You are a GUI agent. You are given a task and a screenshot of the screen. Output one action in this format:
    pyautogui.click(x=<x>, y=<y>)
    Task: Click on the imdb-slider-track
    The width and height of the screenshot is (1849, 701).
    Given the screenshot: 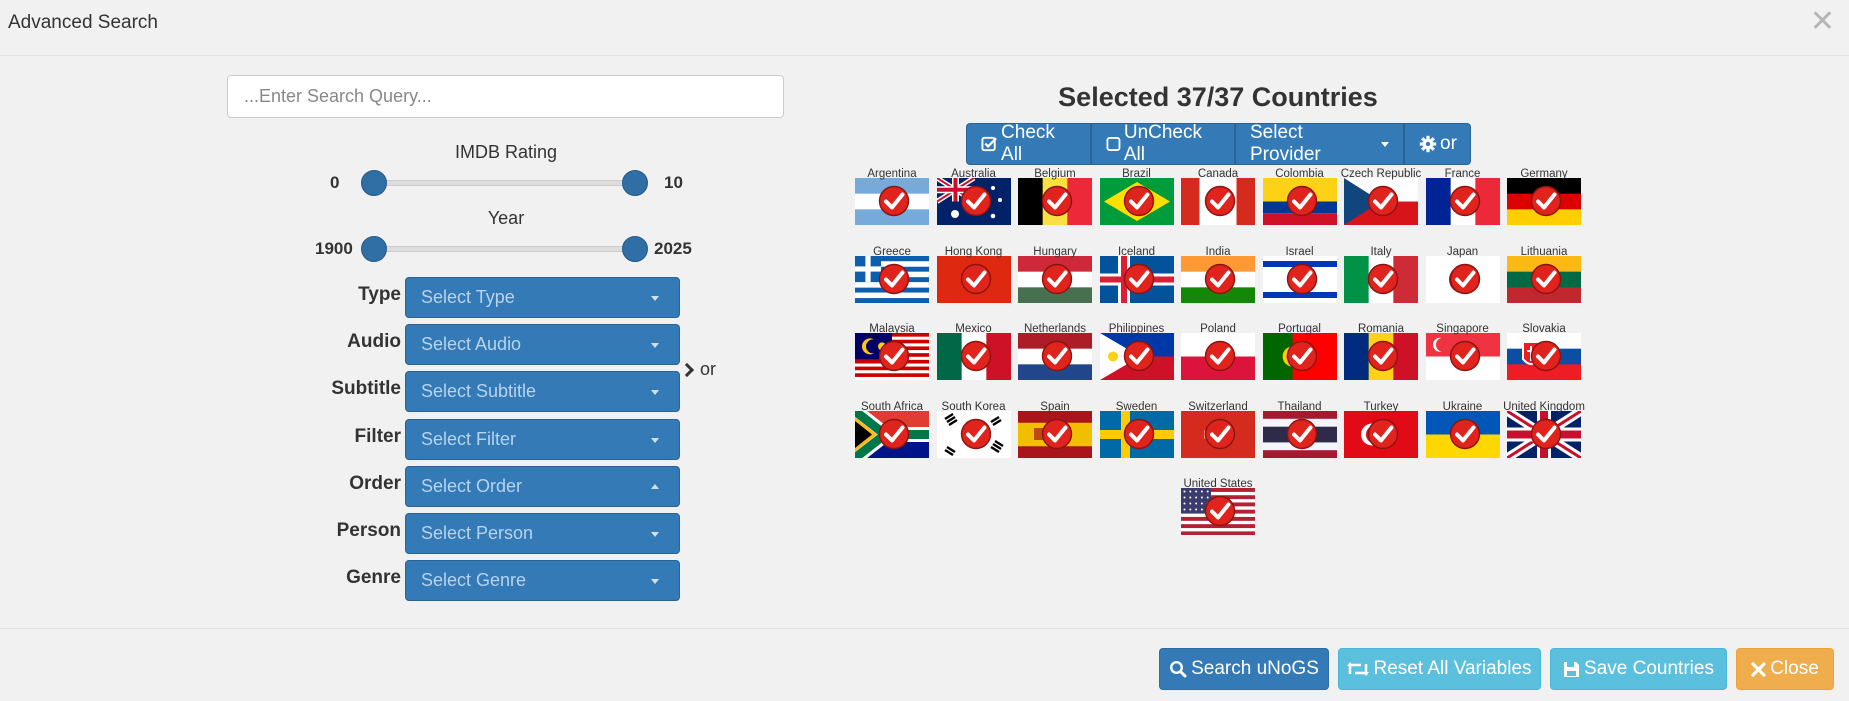 What is the action you would take?
    pyautogui.click(x=505, y=183)
    